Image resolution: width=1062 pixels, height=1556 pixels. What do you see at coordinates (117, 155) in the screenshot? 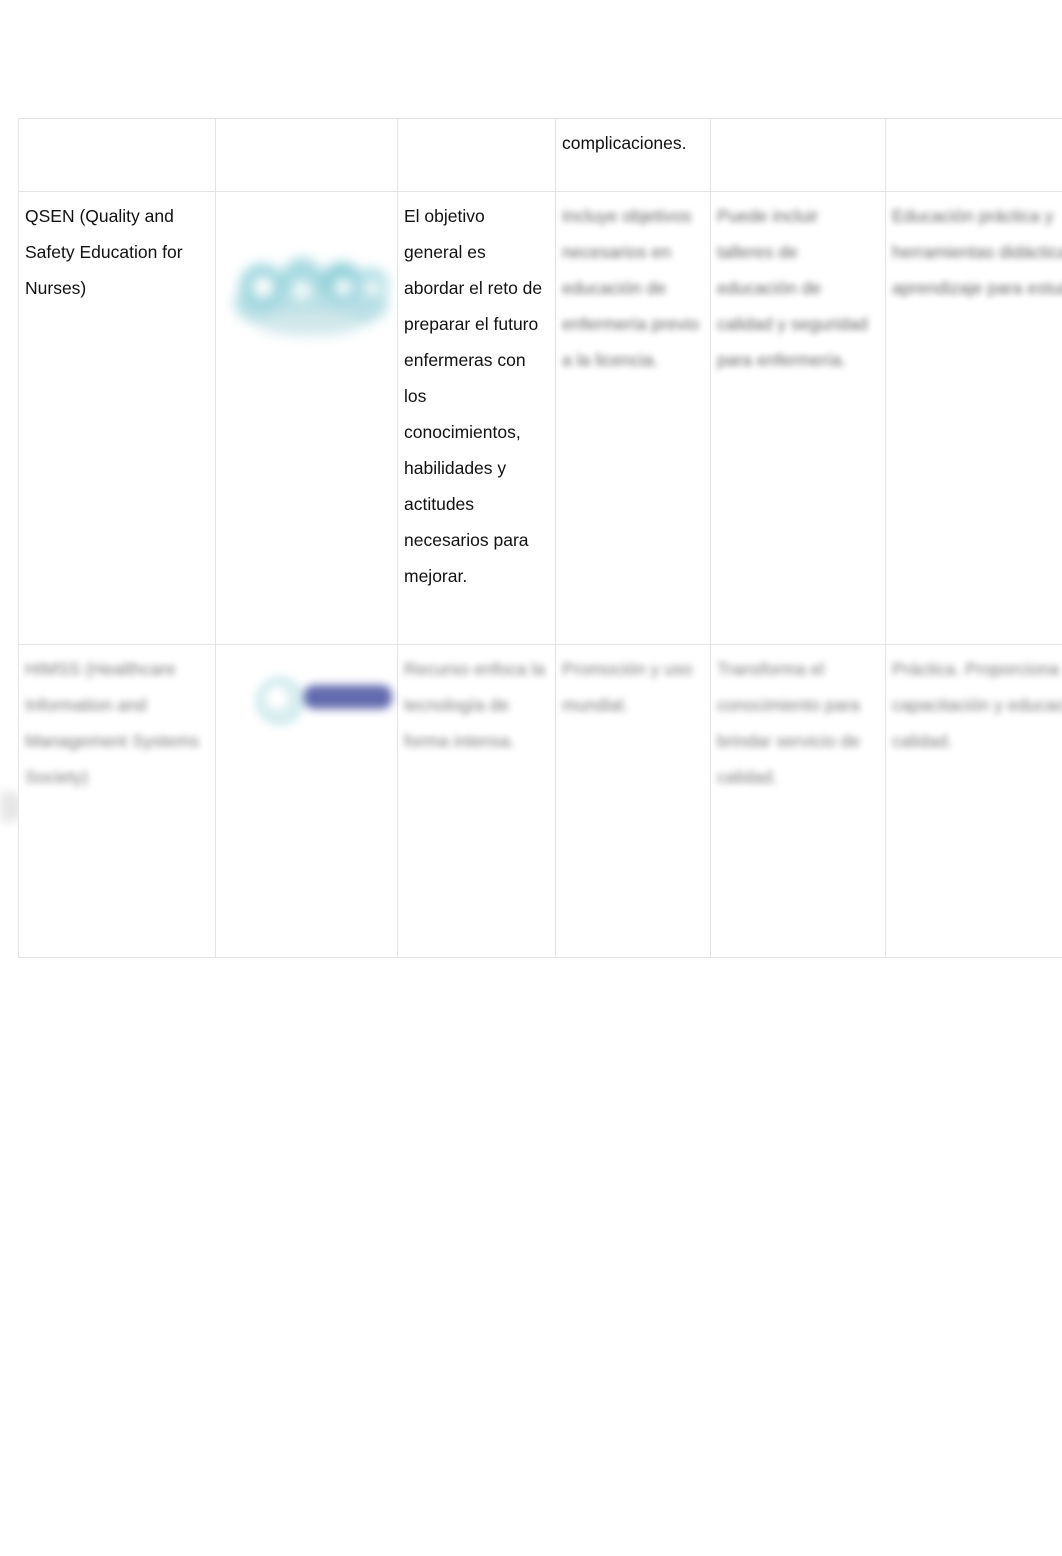
I see `table-cell-continuation-c1` at bounding box center [117, 155].